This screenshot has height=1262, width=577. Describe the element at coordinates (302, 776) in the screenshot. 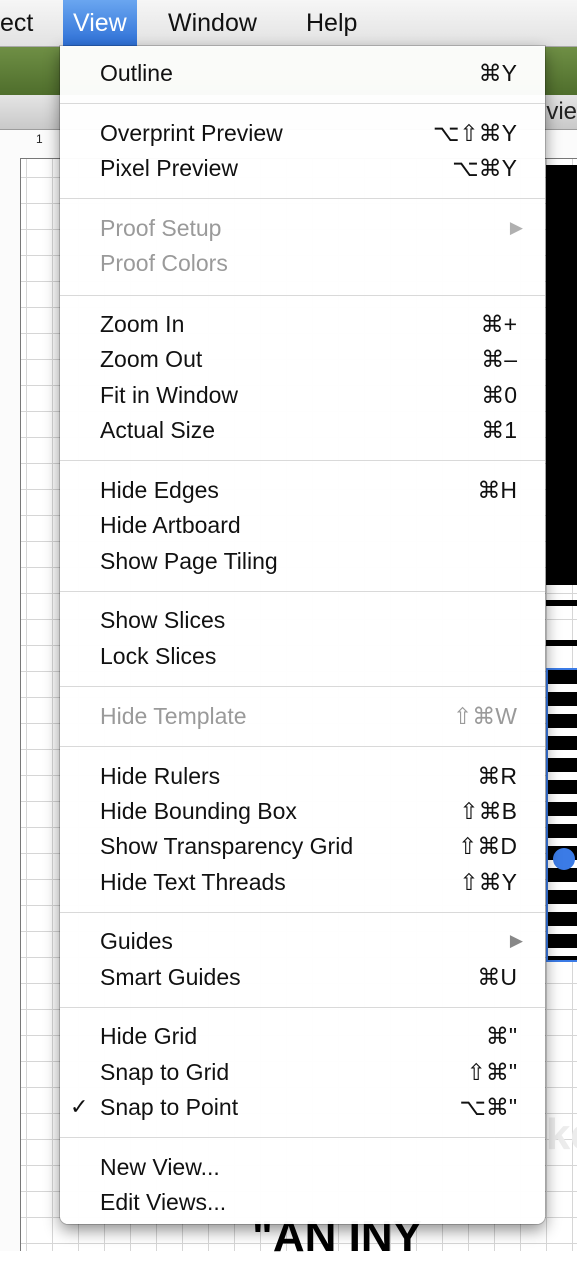

I see `menu-item-hide-rulers: Hide Rulers ⌘R` at that location.